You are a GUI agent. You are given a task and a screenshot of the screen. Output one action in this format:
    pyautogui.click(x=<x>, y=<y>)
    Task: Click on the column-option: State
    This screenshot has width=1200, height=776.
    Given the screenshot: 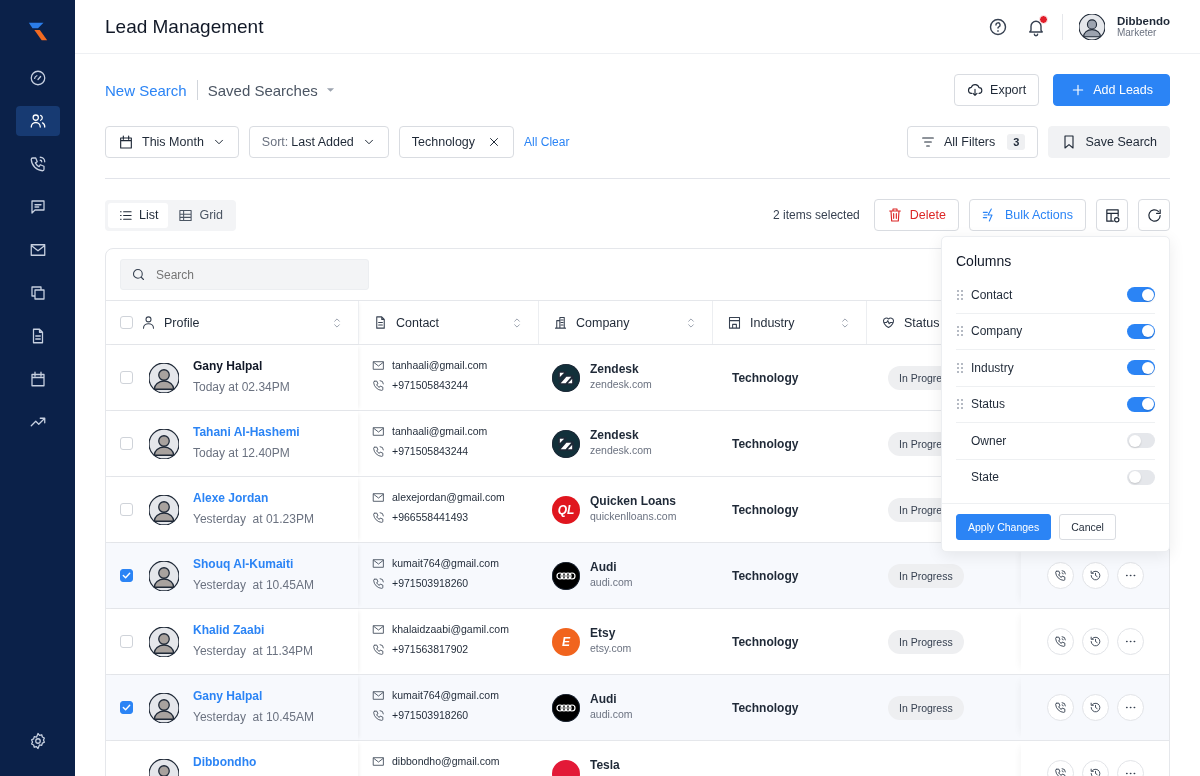 What is the action you would take?
    pyautogui.click(x=1045, y=477)
    